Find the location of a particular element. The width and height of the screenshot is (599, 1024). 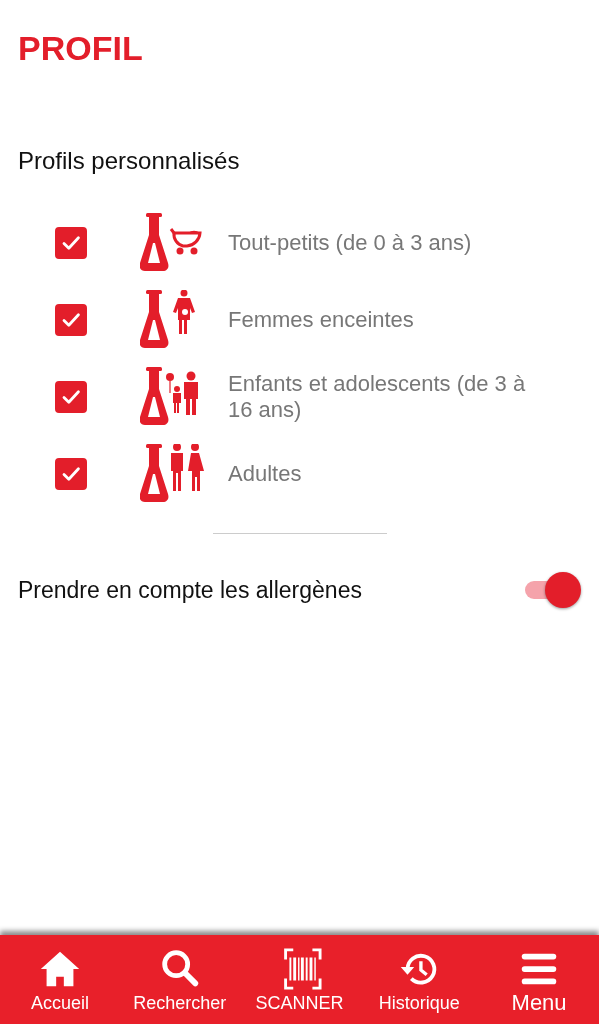

allergens-label: Prendre en compte les allergènes is located at coordinates (190, 590).